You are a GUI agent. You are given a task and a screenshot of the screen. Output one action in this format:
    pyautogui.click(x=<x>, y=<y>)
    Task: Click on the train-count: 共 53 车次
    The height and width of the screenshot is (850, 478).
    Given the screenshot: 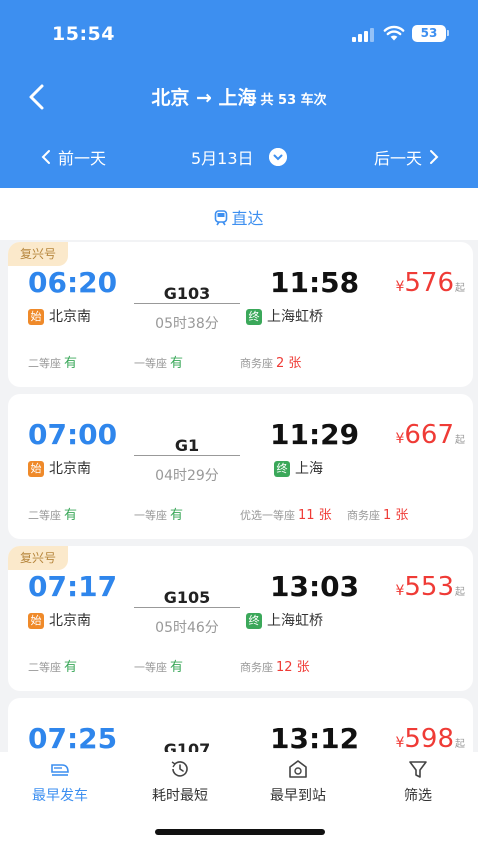 What is the action you would take?
    pyautogui.click(x=293, y=100)
    